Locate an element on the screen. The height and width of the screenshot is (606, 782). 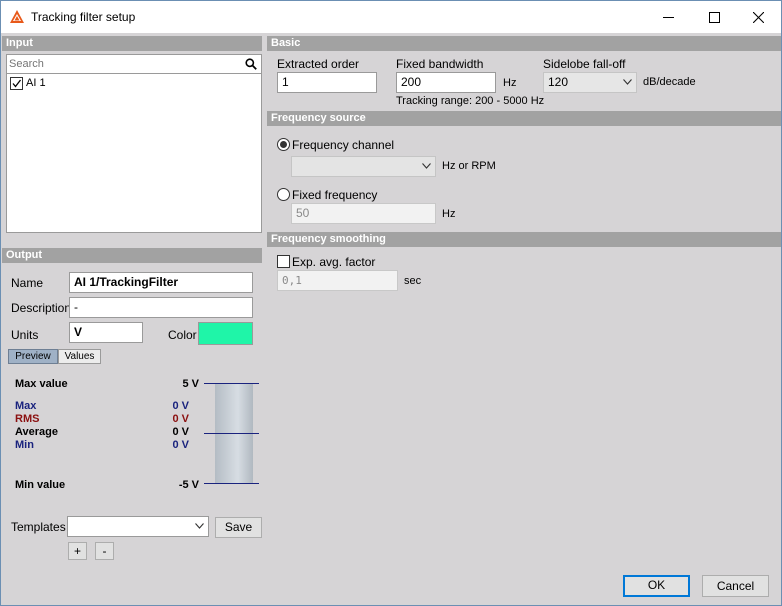
close-icon is located at coordinates (758, 17).